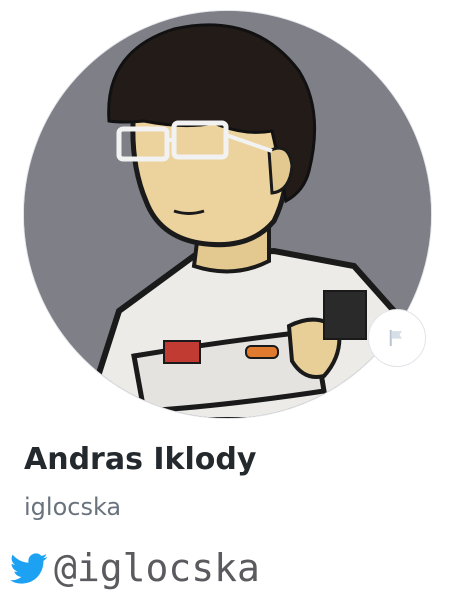 The height and width of the screenshot is (601, 449). I want to click on profile-username: iglocska, so click(73, 507).